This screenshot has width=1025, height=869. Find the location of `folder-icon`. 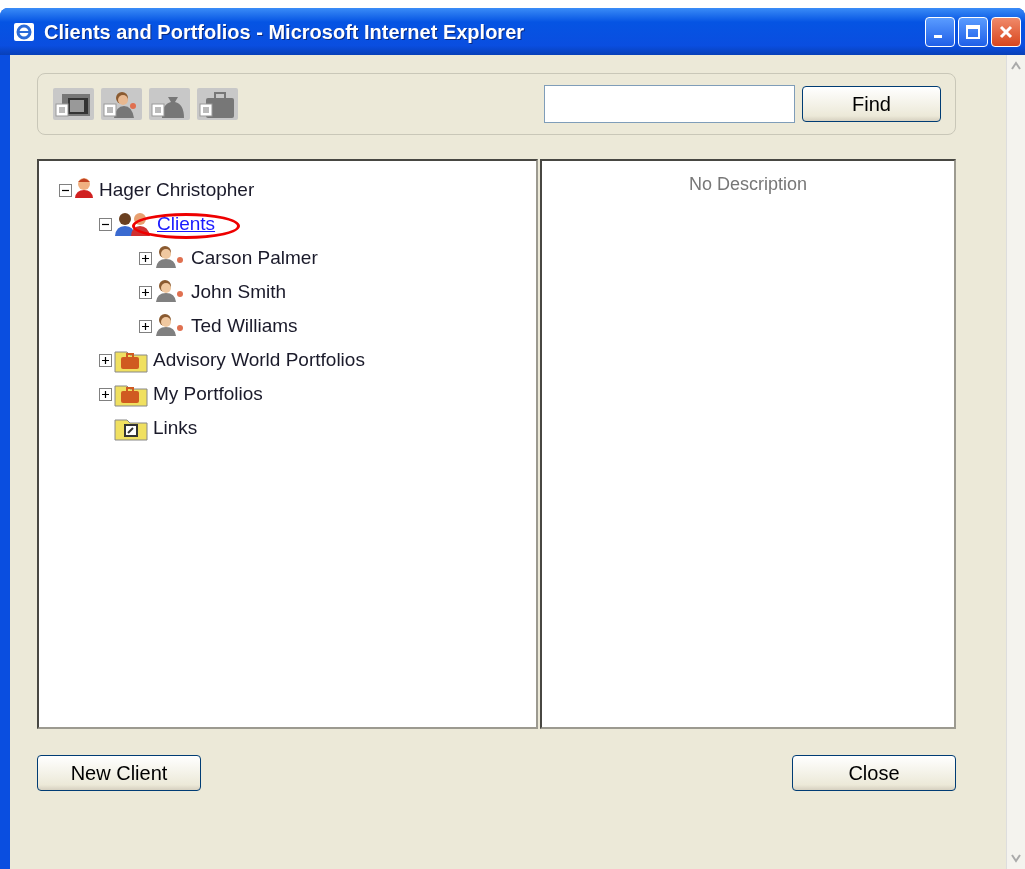

folder-icon is located at coordinates (73, 104).